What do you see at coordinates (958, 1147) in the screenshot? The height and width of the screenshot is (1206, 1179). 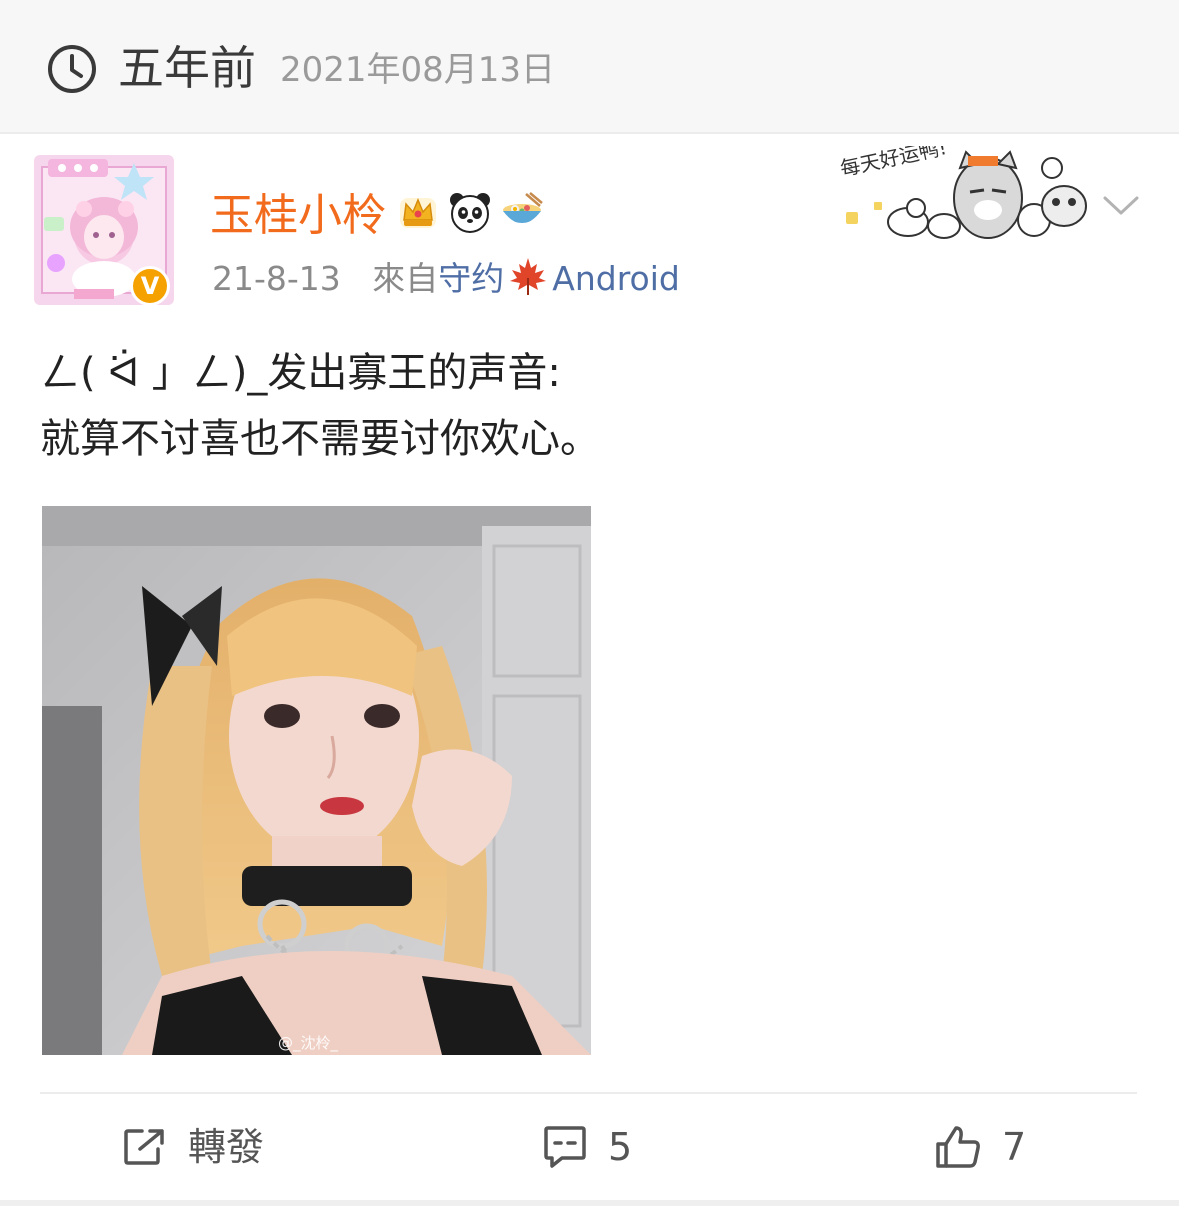 I see `thumbs-up-icon` at bounding box center [958, 1147].